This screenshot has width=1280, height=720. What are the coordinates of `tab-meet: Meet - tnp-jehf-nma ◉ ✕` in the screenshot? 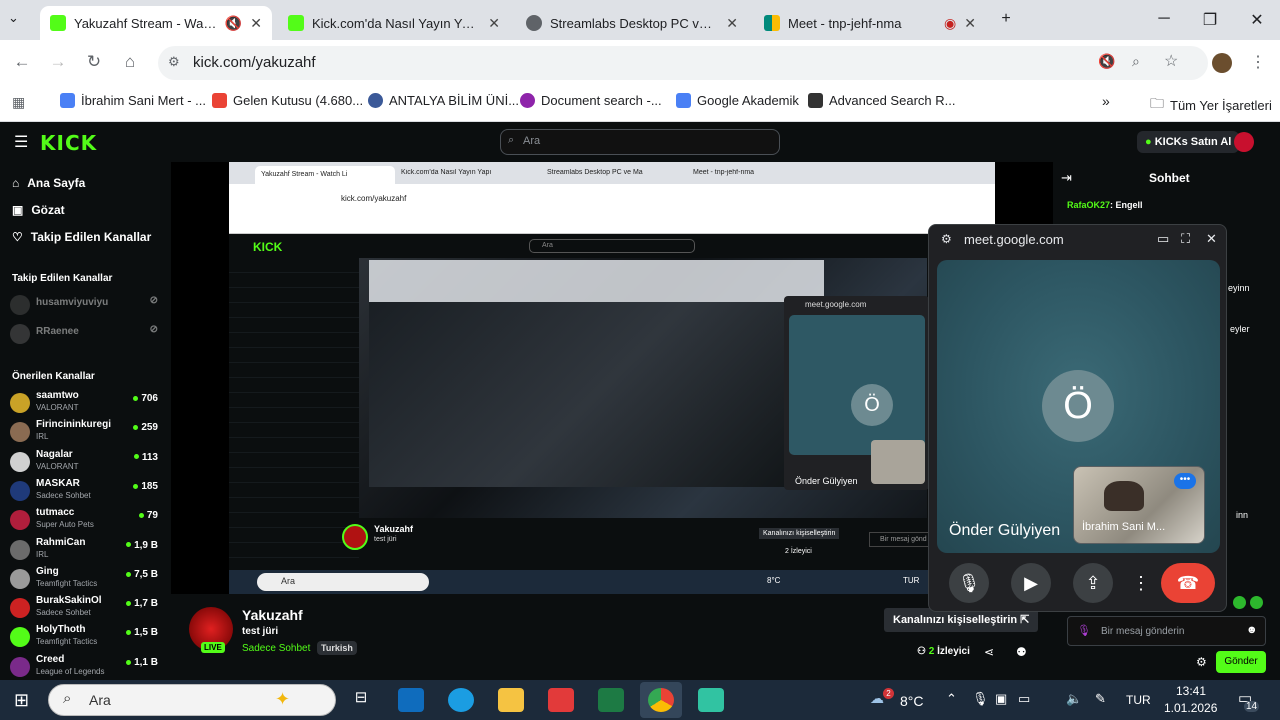 It's located at (870, 23).